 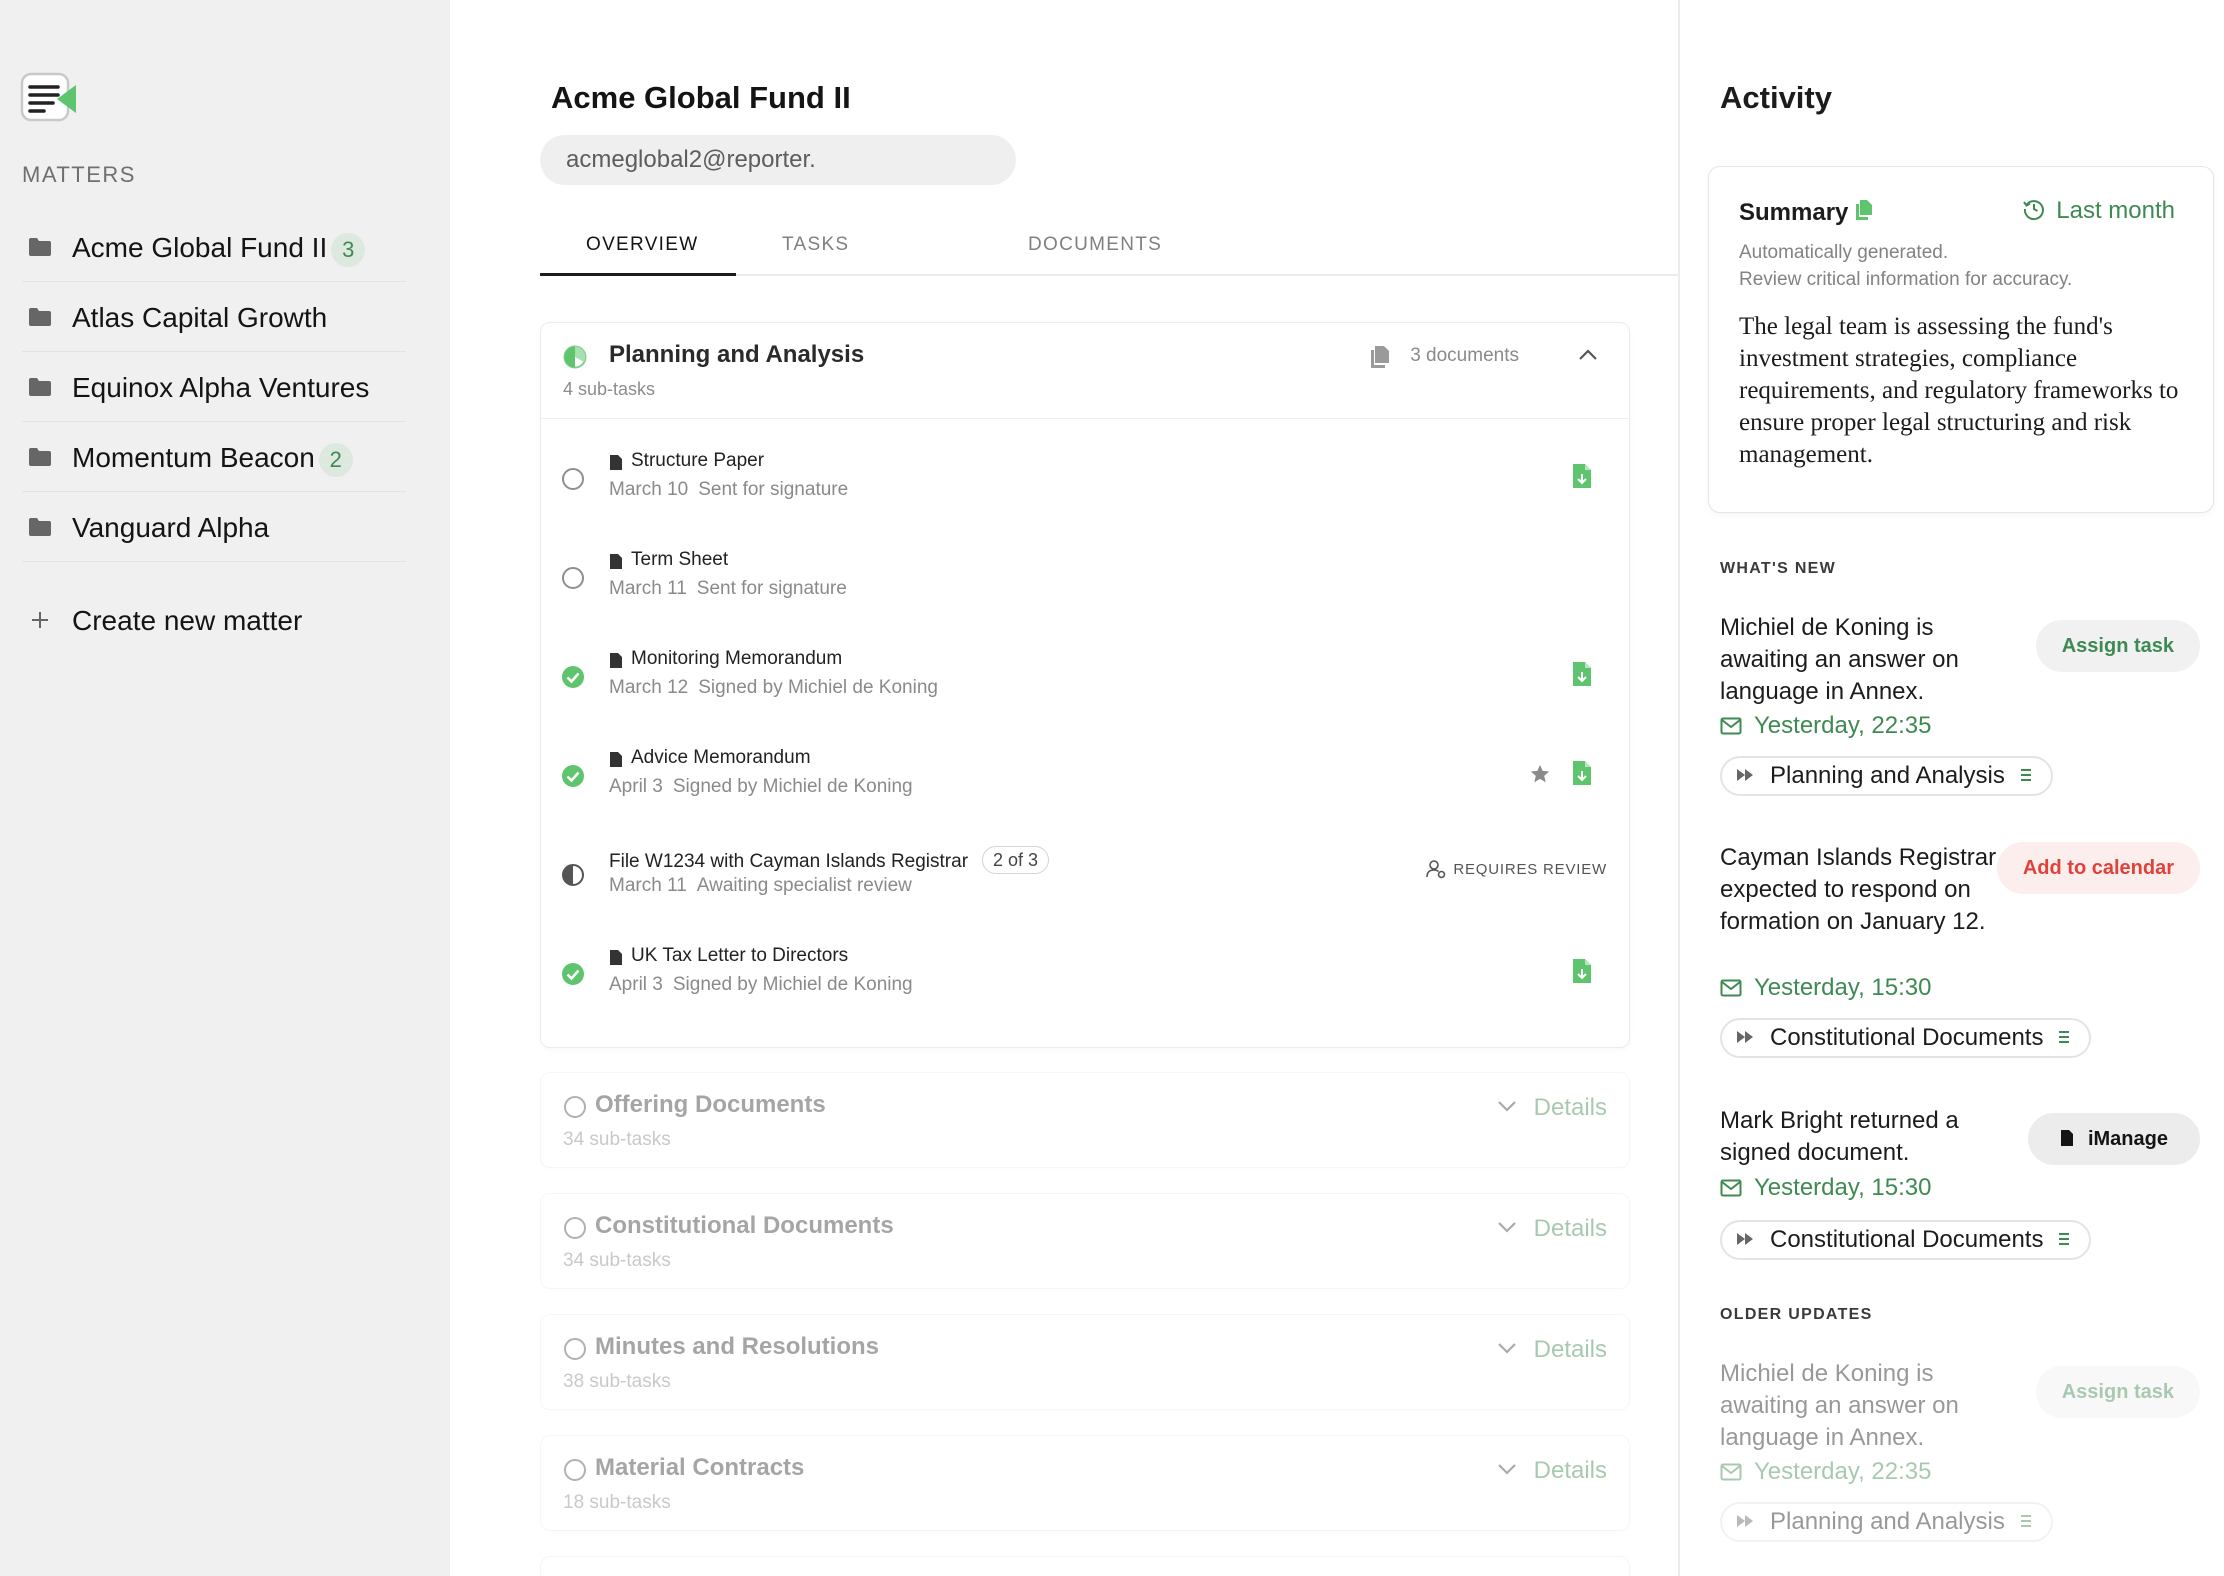 What do you see at coordinates (214, 317) in the screenshot?
I see `matter-item-atlas-capital-growth: Atlas Capital Growth` at bounding box center [214, 317].